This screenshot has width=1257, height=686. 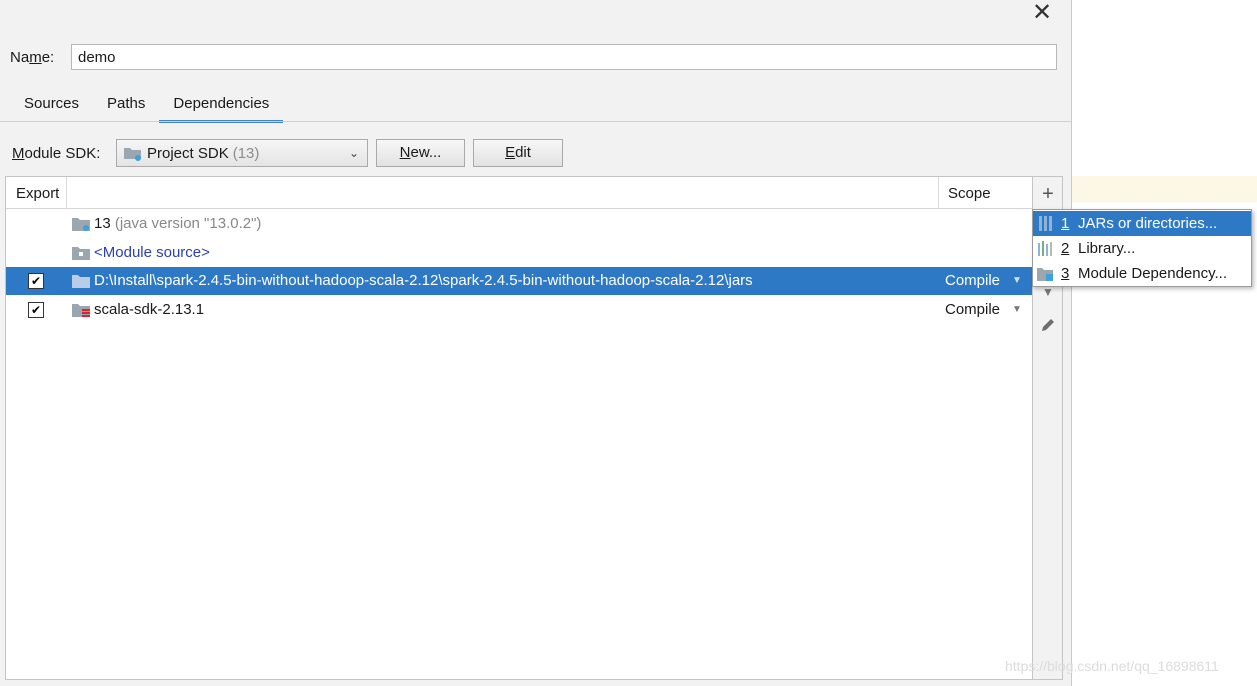 I want to click on row-text: <Module source>, so click(x=152, y=252).